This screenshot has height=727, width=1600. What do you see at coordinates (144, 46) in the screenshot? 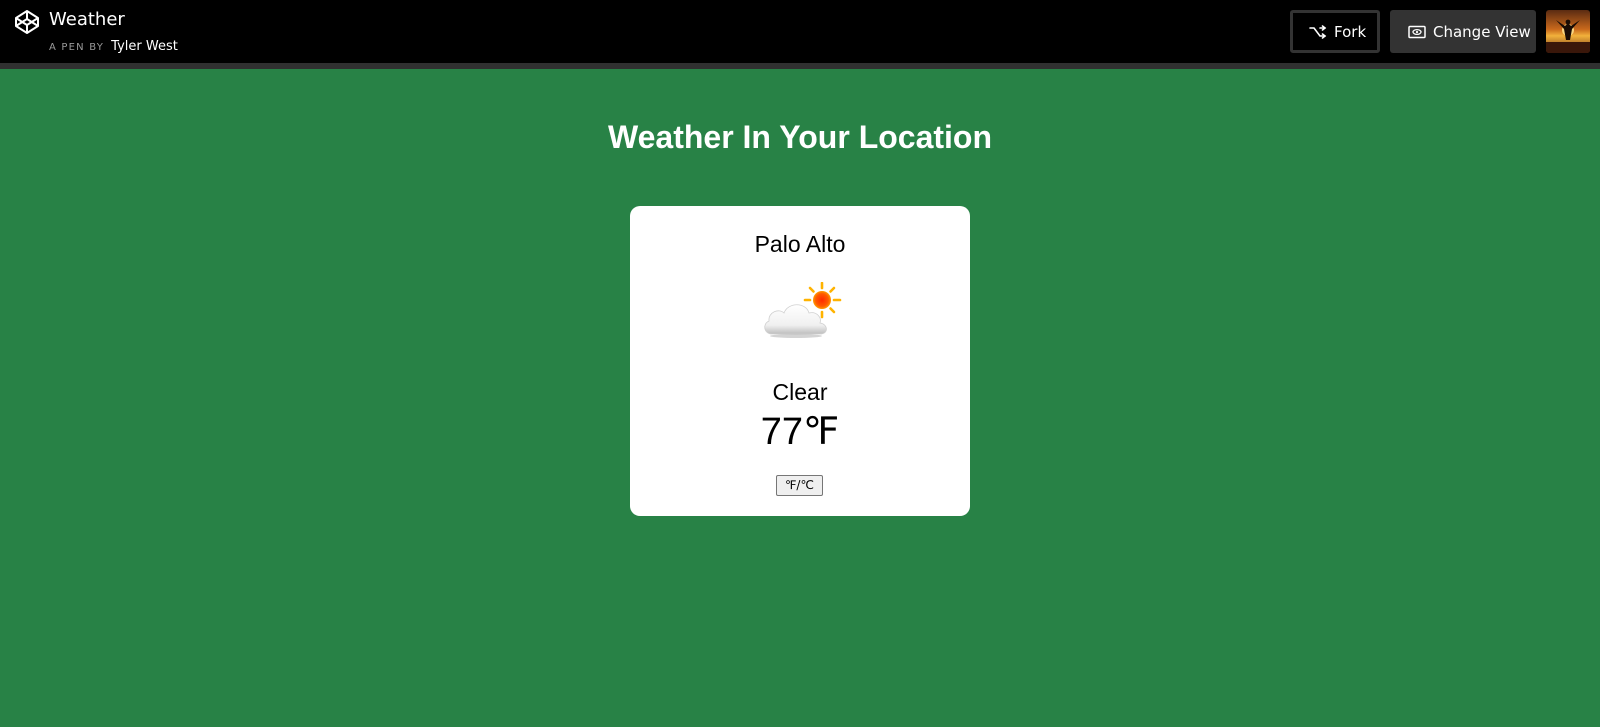
I see `author-link: Tyler West` at bounding box center [144, 46].